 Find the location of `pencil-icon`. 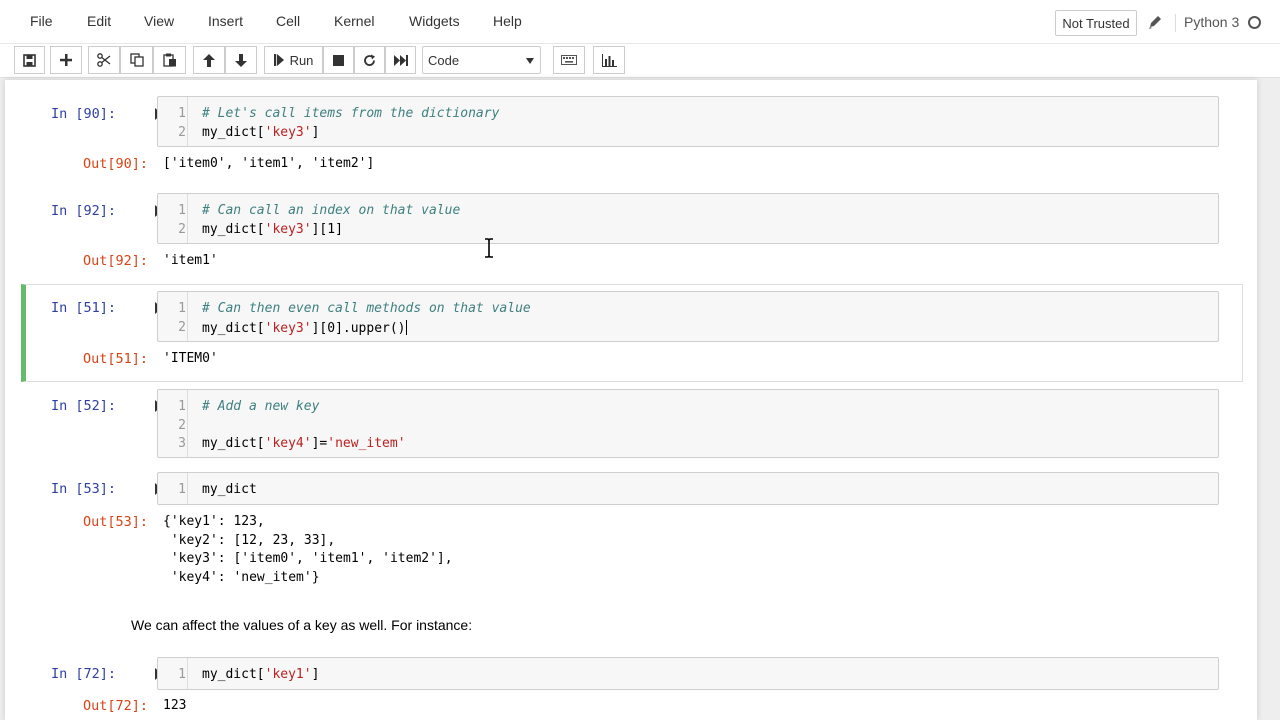

pencil-icon is located at coordinates (1155, 22).